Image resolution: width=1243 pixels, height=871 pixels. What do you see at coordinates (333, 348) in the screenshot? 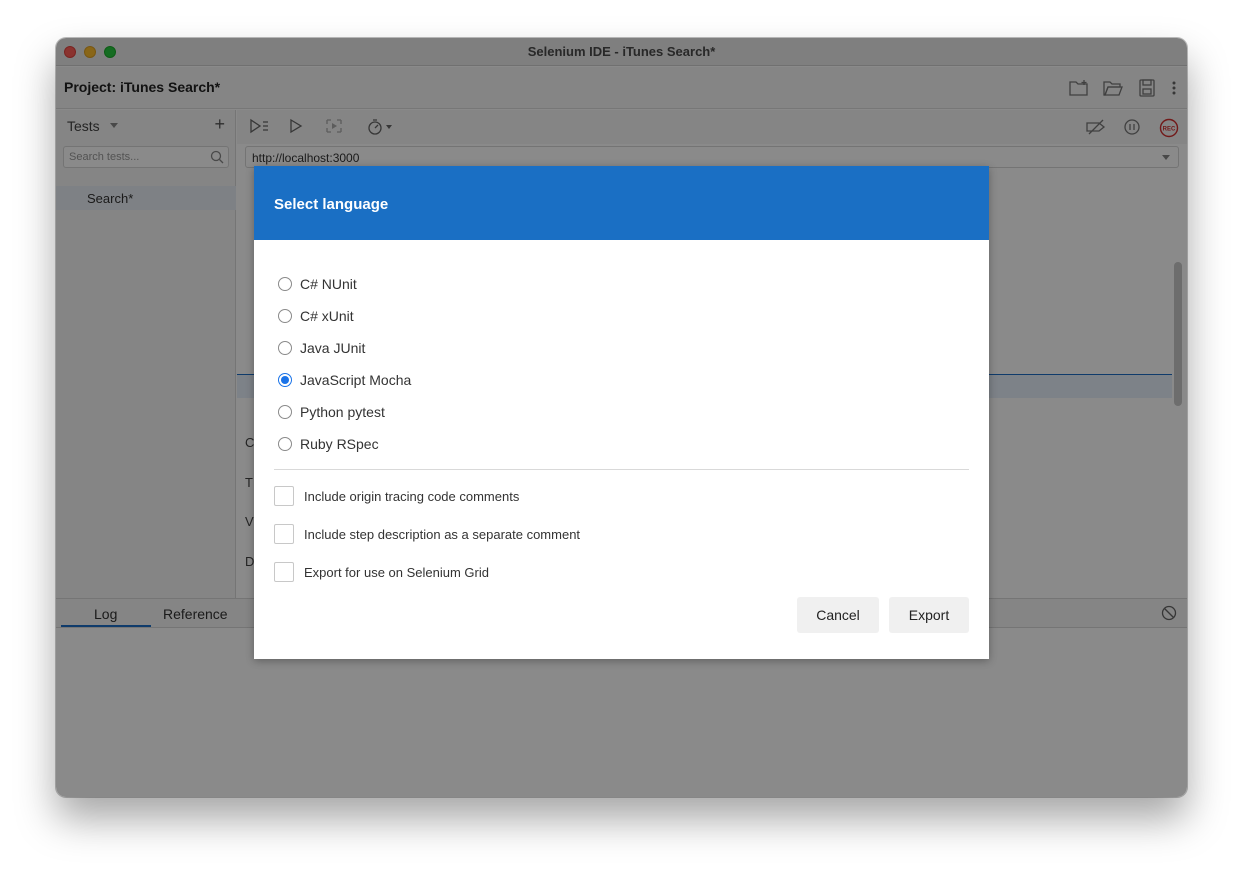
I see `language-label: Java JUnit` at bounding box center [333, 348].